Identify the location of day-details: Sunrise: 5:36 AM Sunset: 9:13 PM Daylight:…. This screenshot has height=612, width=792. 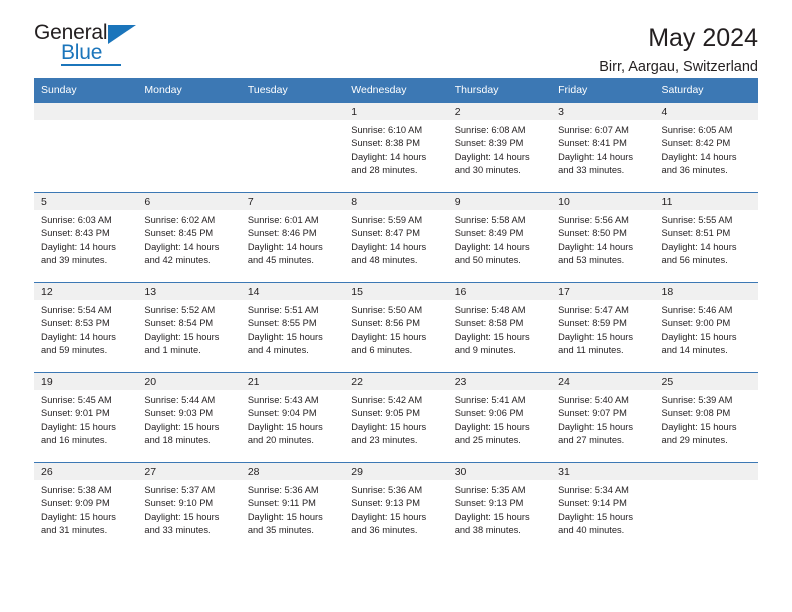
(395, 509).